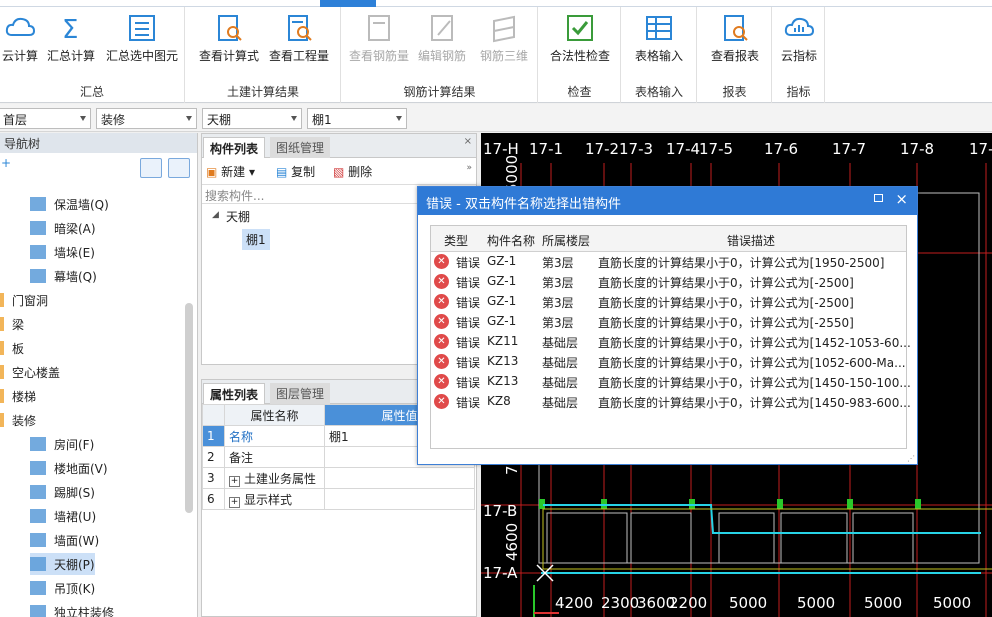 This screenshot has width=992, height=617. Describe the element at coordinates (602, 149) in the screenshot. I see `axis-label: 17-2` at that location.